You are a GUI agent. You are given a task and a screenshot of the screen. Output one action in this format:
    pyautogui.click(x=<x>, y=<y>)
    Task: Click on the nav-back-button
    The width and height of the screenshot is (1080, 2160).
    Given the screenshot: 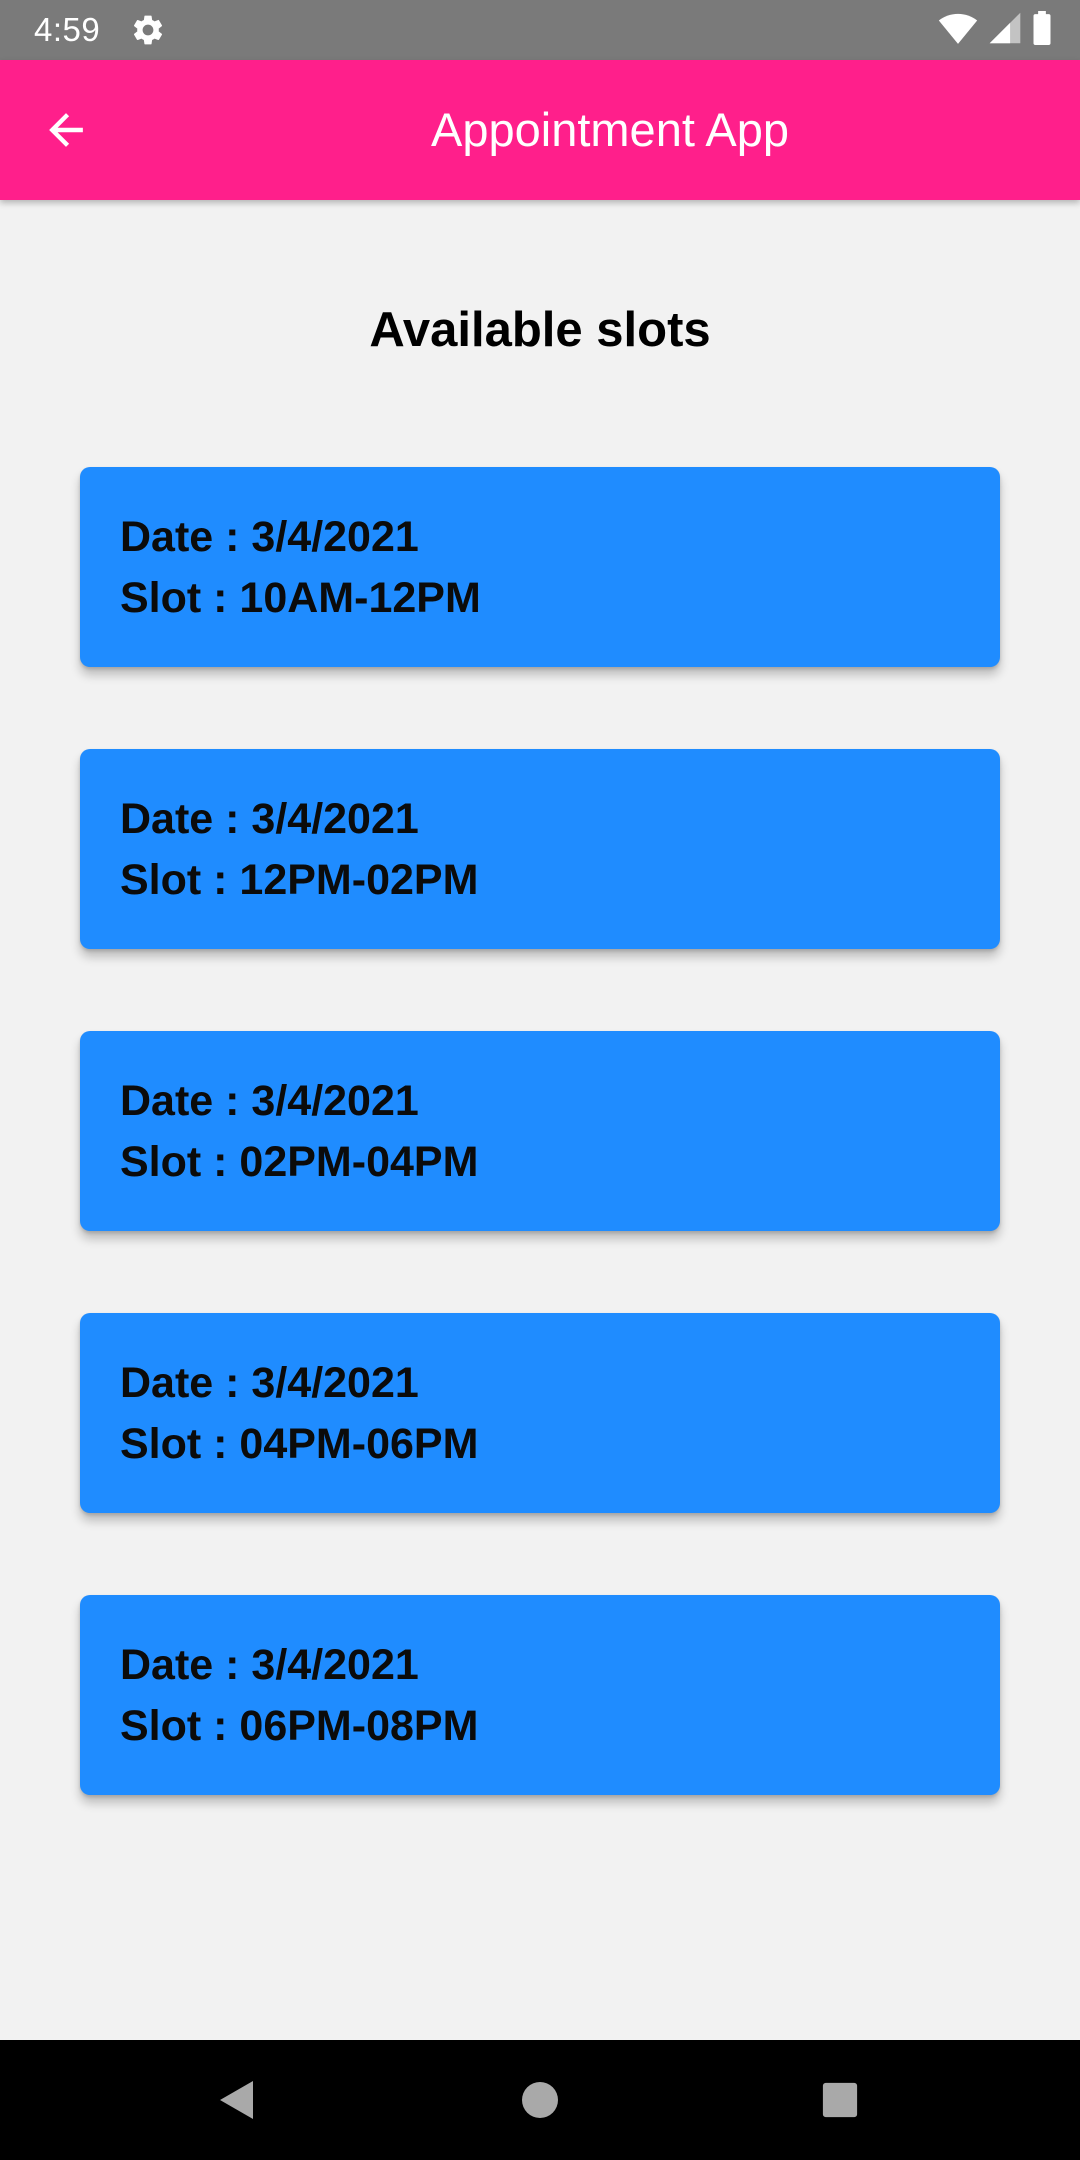 What is the action you would take?
    pyautogui.click(x=237, y=2100)
    